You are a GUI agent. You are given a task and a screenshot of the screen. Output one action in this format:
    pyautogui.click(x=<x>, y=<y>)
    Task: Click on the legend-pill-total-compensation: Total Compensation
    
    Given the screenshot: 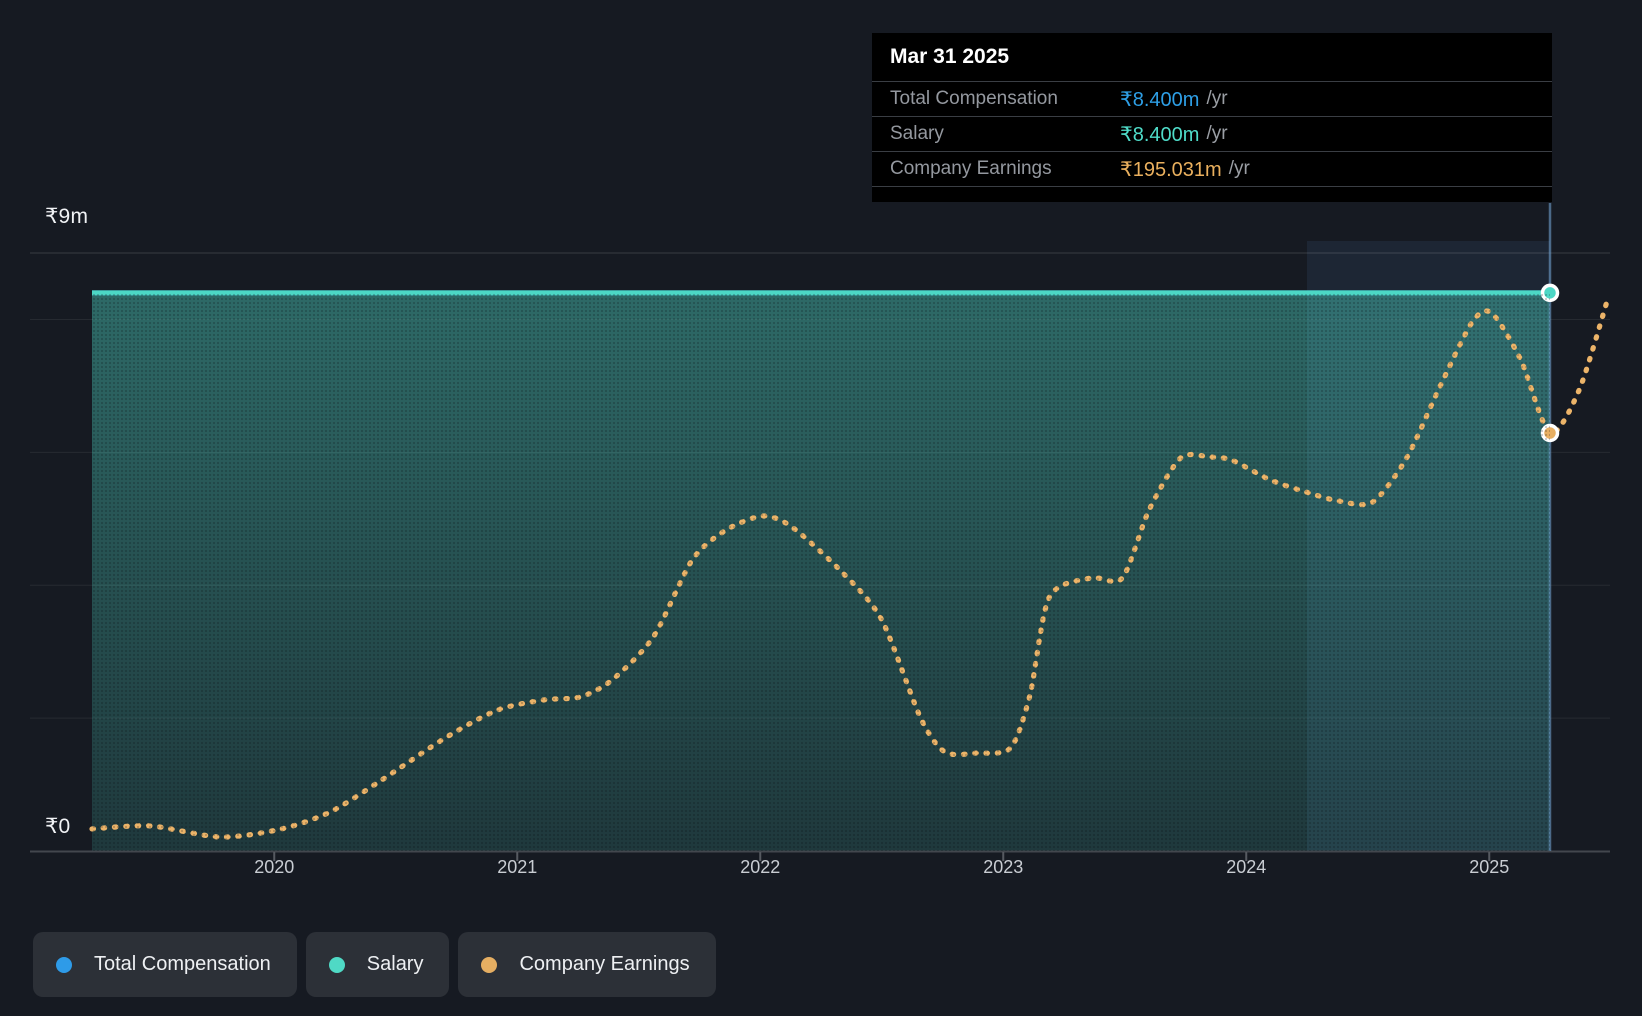 What is the action you would take?
    pyautogui.click(x=165, y=964)
    